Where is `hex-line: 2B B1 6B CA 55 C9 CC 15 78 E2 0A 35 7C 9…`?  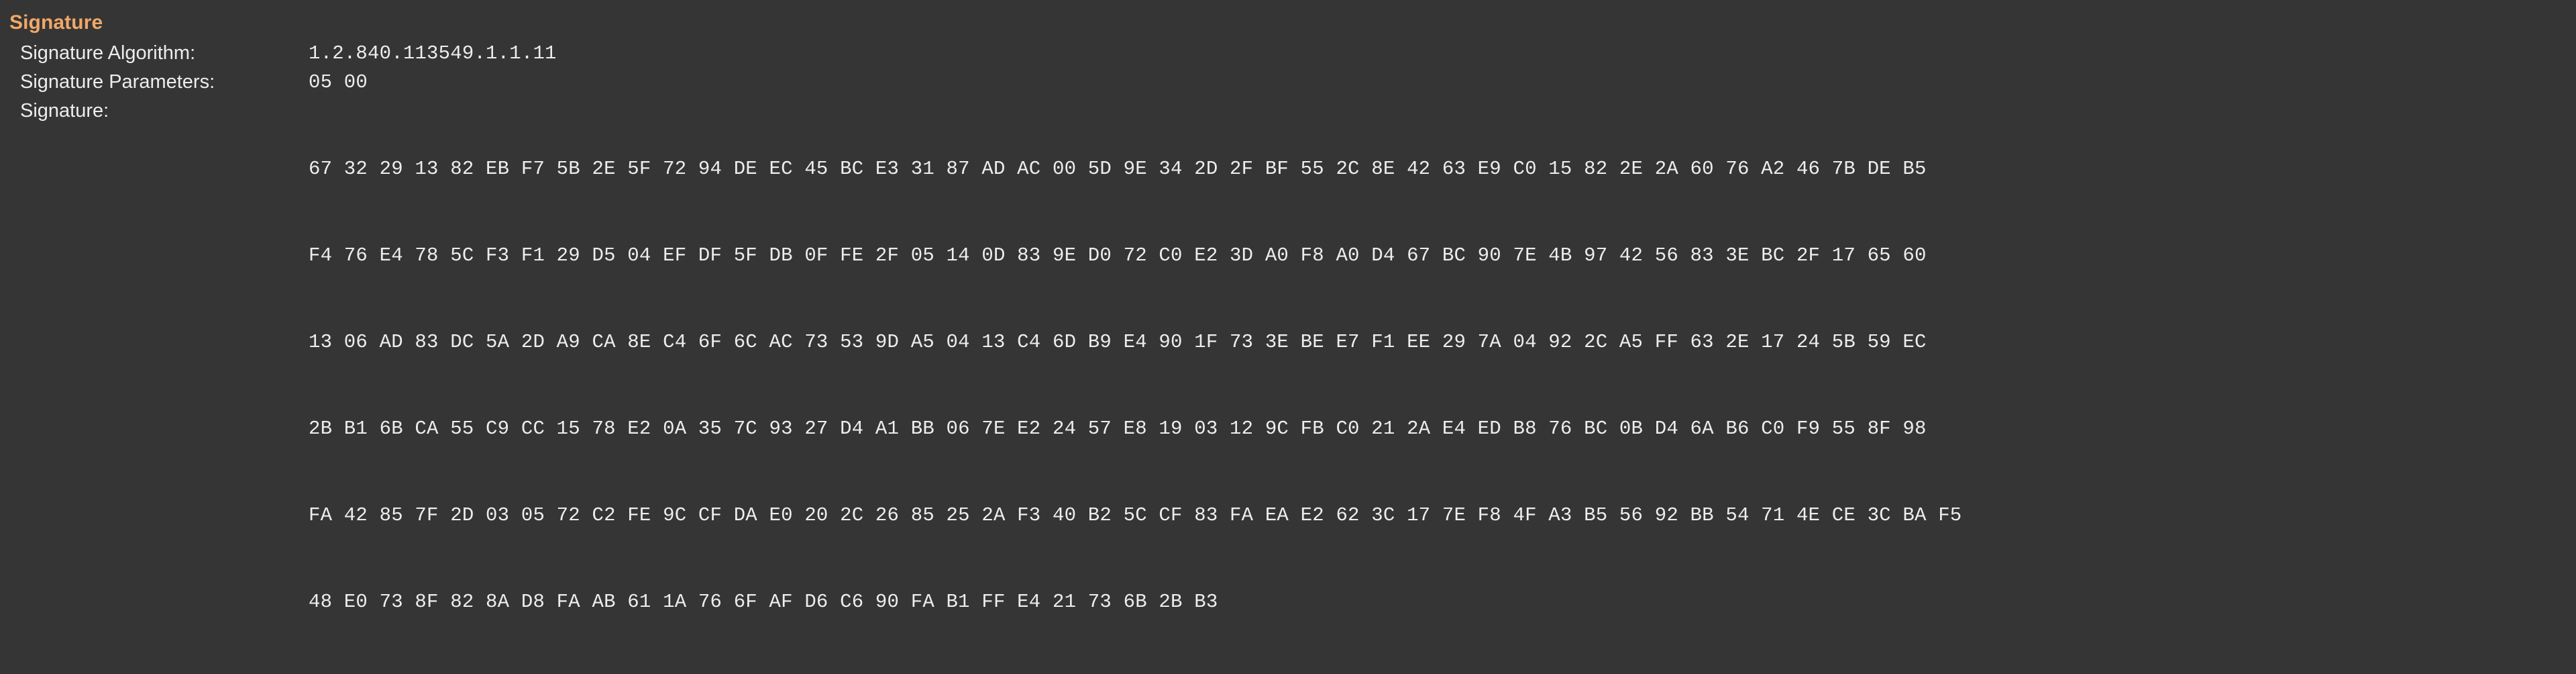 hex-line: 2B B1 6B CA 55 C9 CC 15 78 E2 0A 35 7C 9… is located at coordinates (1118, 429).